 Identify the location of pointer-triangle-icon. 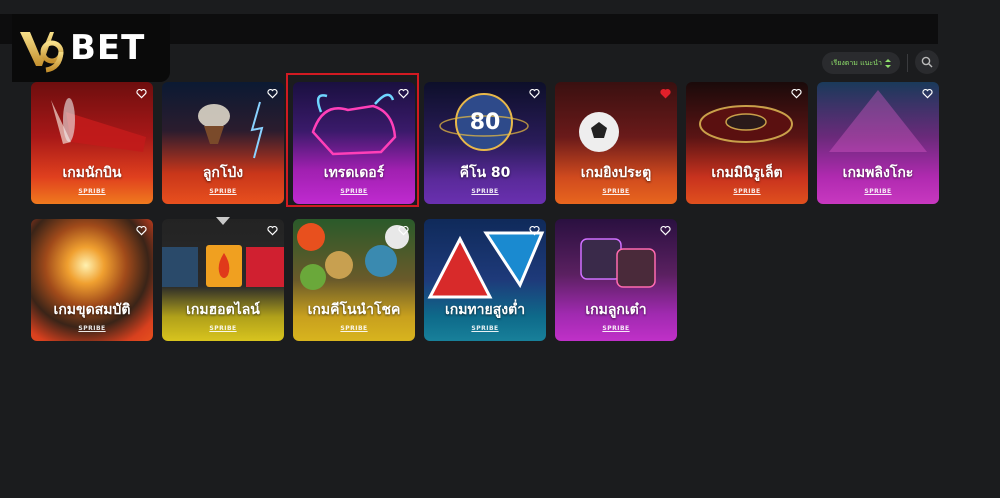
(223, 221).